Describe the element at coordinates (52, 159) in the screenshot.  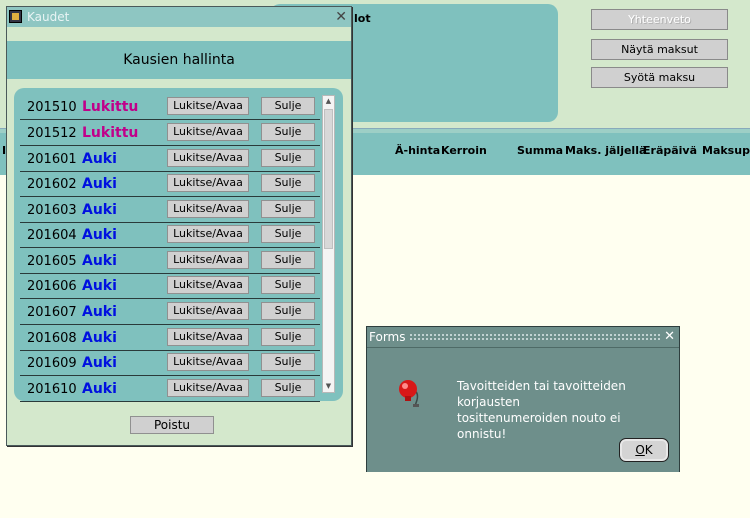
I see `period-code: 201601` at that location.